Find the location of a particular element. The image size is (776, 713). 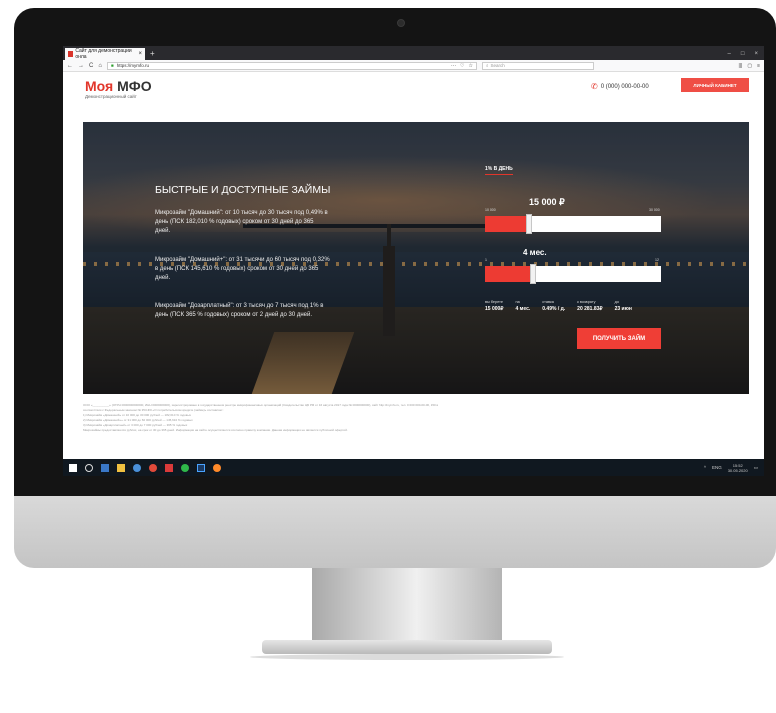

home-icon: ⌂ is located at coordinates (100, 66).